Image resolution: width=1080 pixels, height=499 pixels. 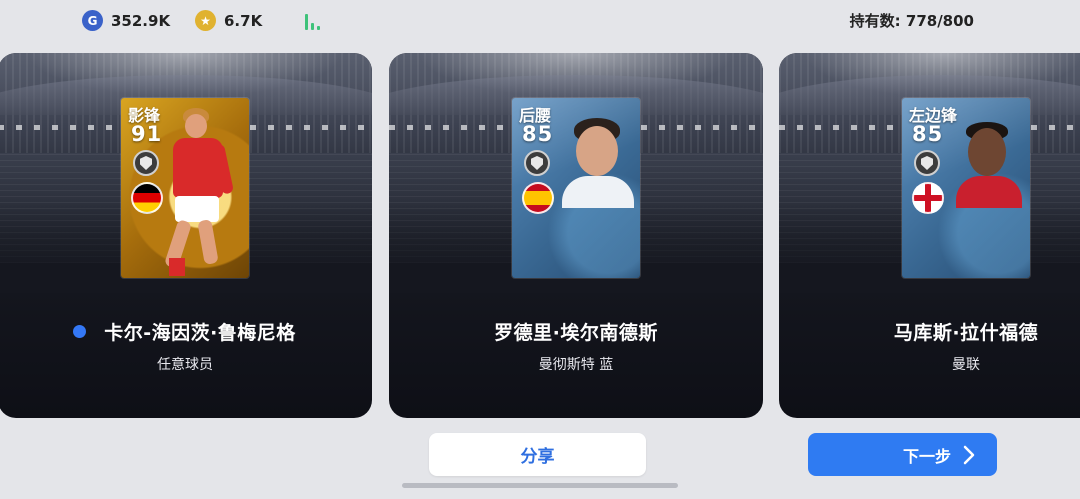 I want to click on coin-balance: ★ 6.7K, so click(x=228, y=20).